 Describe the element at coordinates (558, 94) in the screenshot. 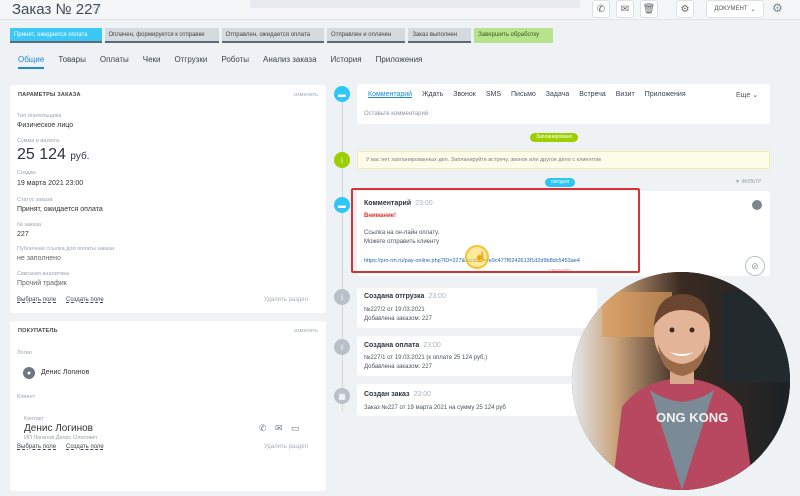

I see `tab-task: Задача` at that location.